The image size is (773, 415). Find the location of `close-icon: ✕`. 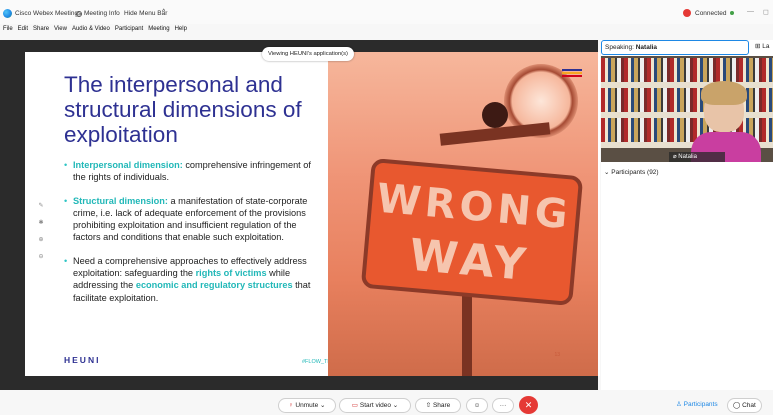

close-icon: ✕ is located at coordinates (528, 405).